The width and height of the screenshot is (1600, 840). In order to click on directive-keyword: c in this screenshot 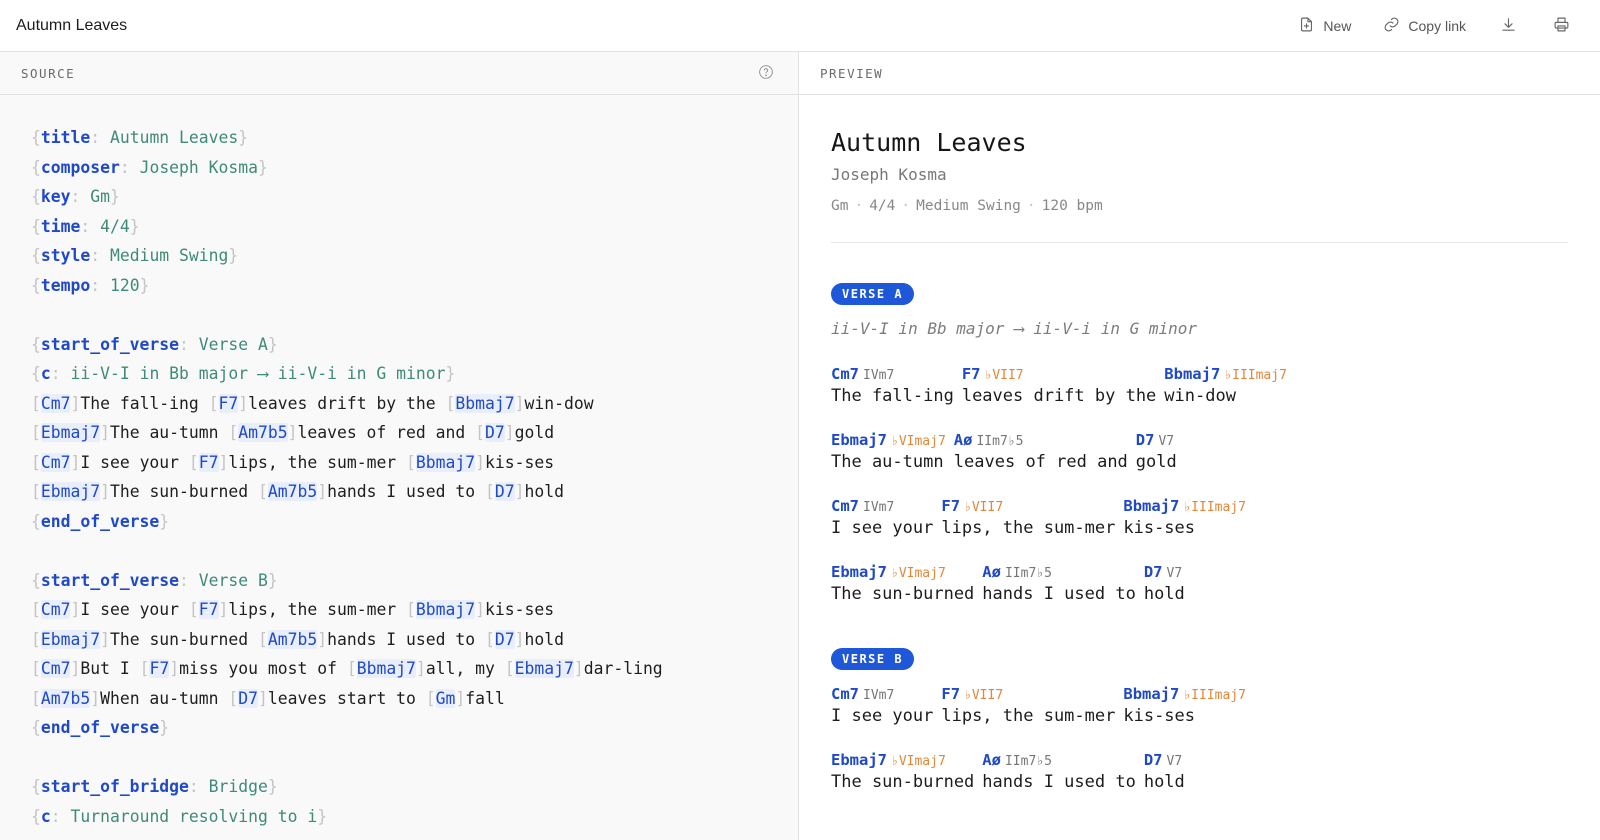, I will do `click(45, 816)`.